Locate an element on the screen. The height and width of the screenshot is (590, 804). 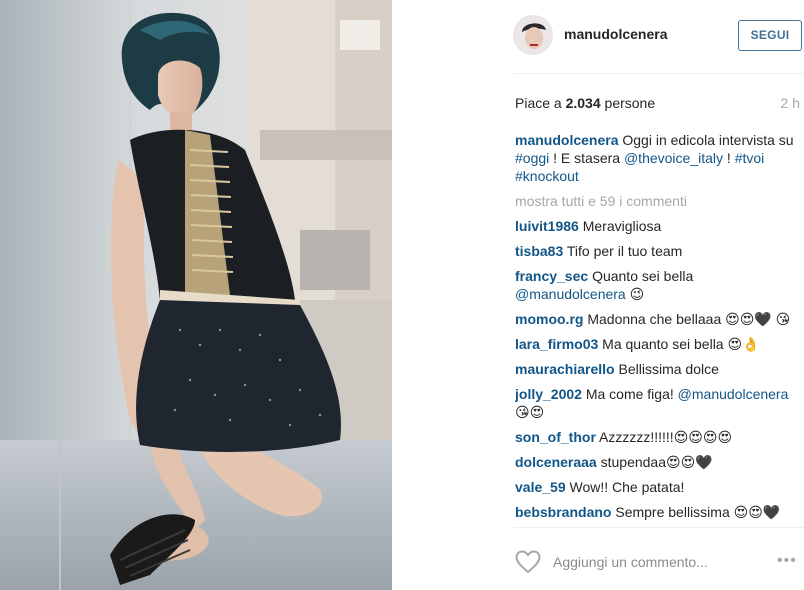
likes-count: Piace a 2.034 persone is located at coordinates (585, 103).